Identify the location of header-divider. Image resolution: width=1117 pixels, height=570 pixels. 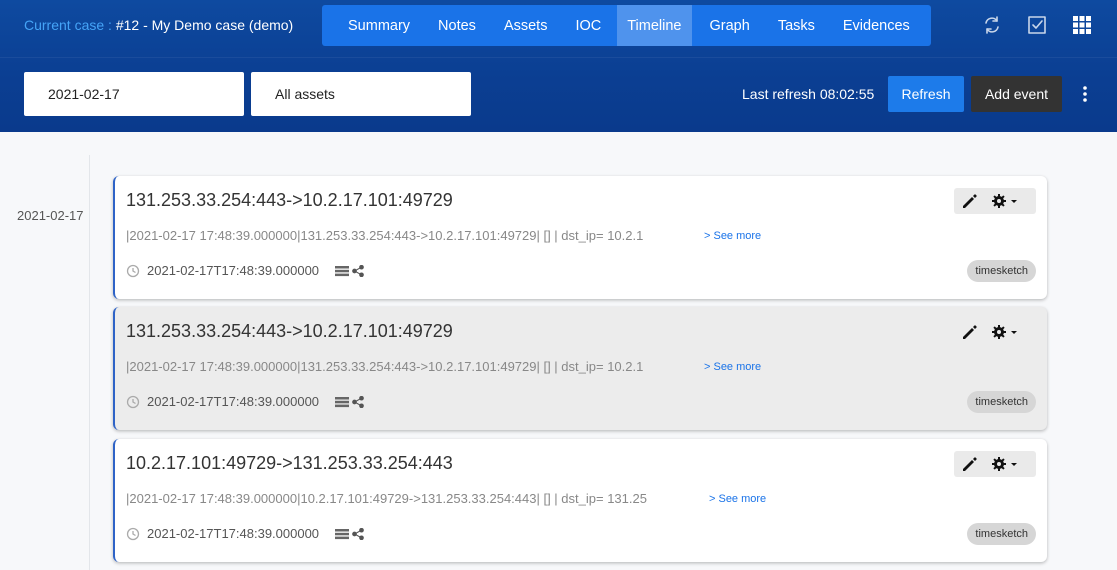
(558, 57).